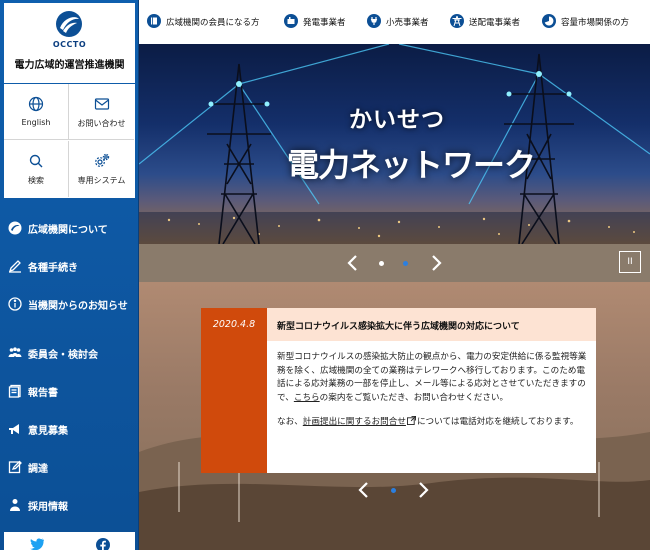 This screenshot has height=550, width=650. I want to click on hero-next-arrow-icon, so click(437, 263).